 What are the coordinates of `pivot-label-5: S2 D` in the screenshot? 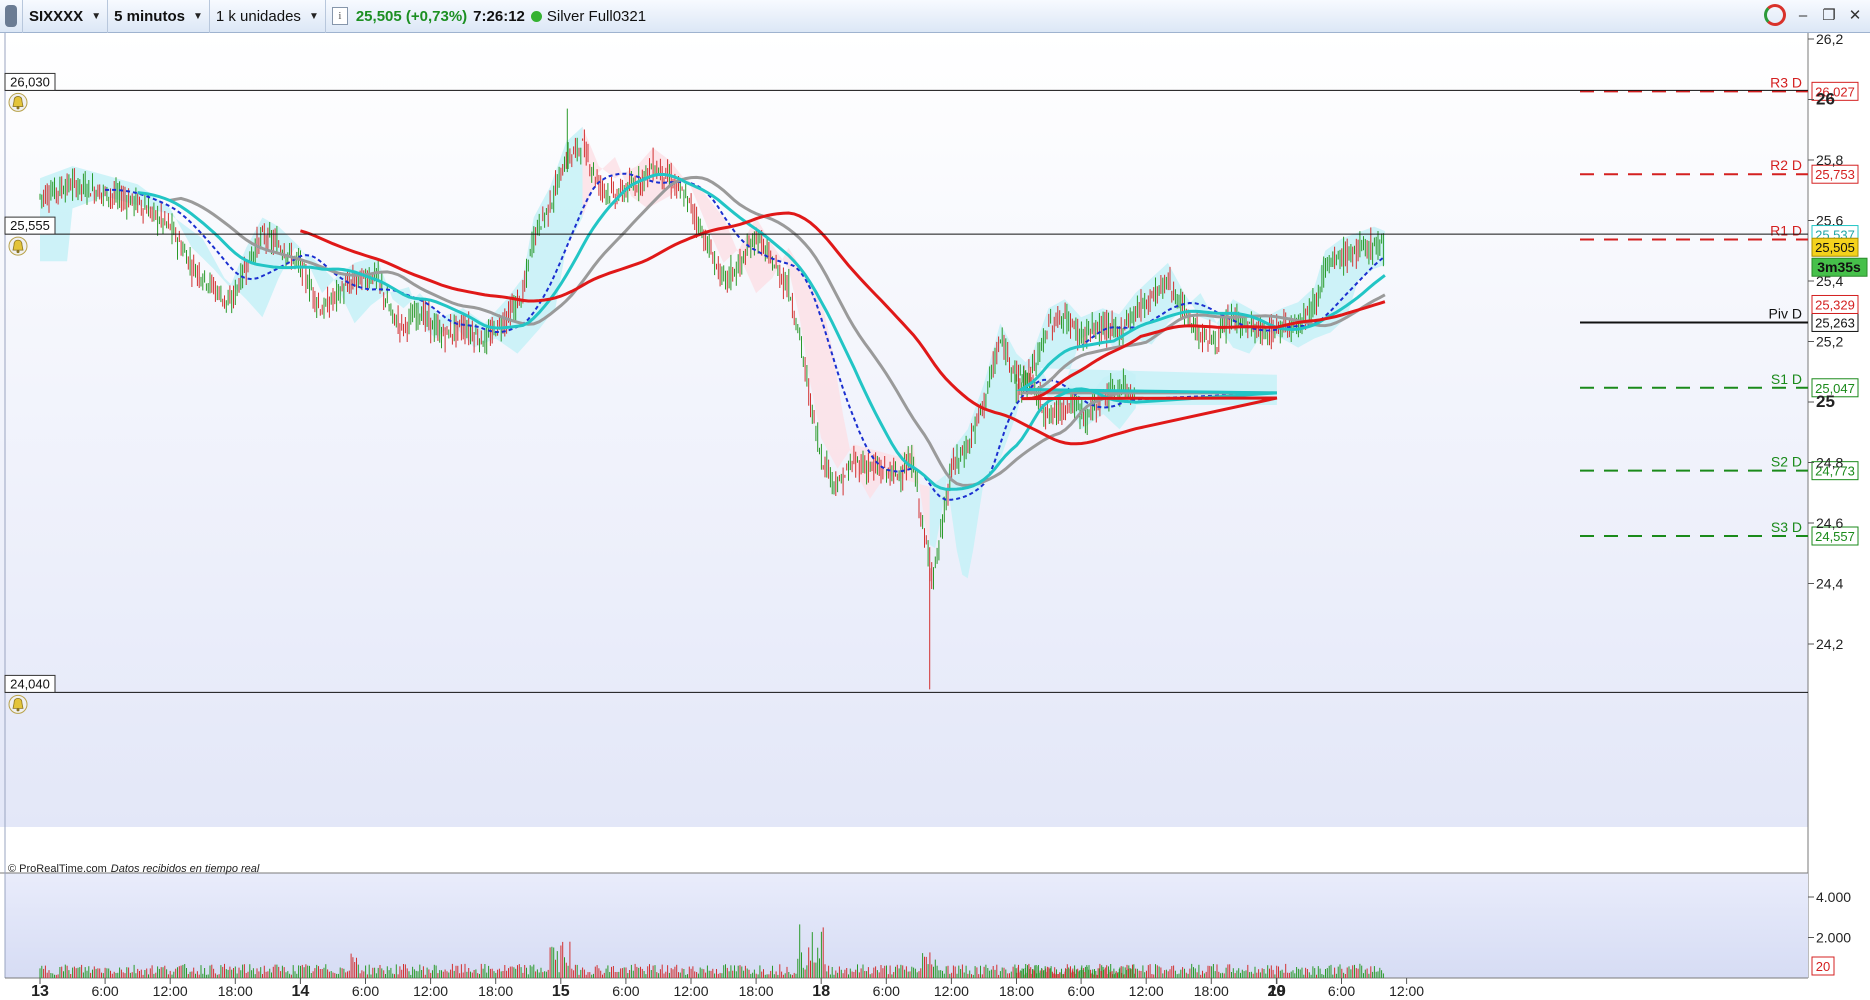 It's located at (1786, 462).